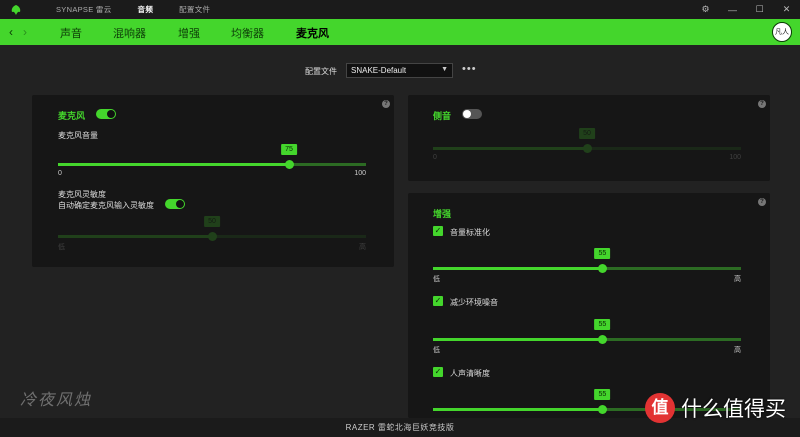 The image size is (800, 437). What do you see at coordinates (247, 33) in the screenshot?
I see `nav-tab-equalizer: 均衡器` at bounding box center [247, 33].